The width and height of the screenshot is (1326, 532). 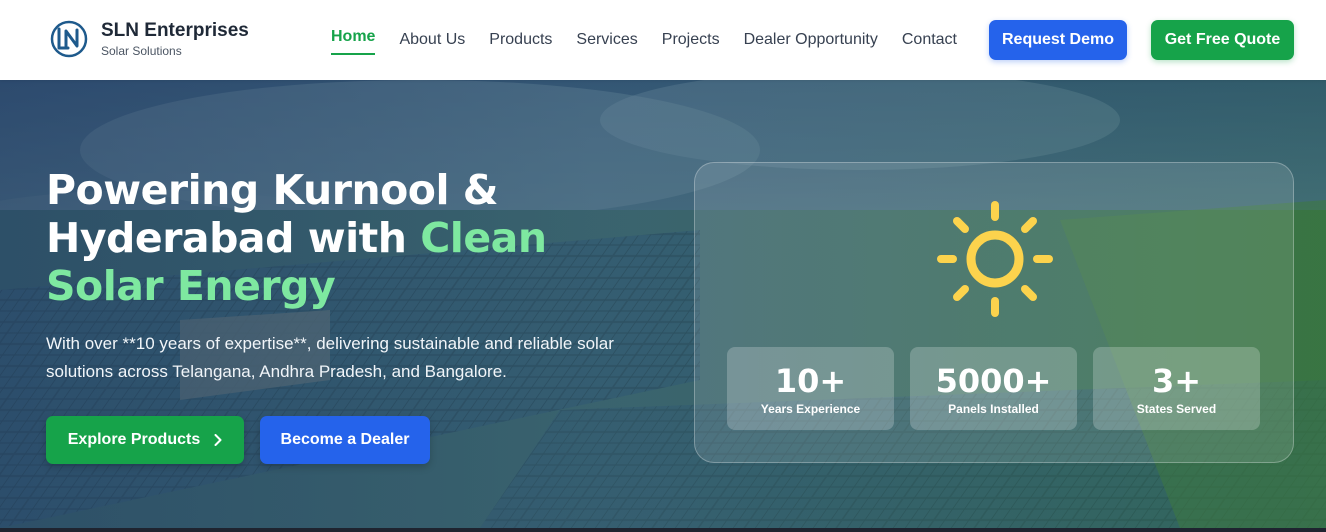 What do you see at coordinates (993, 409) in the screenshot?
I see `stat-label: Panels Installed` at bounding box center [993, 409].